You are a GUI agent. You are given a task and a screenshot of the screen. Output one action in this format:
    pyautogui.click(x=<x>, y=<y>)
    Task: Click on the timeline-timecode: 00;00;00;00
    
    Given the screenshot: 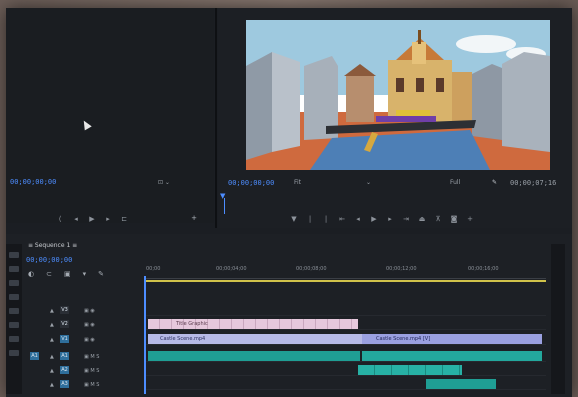 What is the action you would take?
    pyautogui.click(x=49, y=260)
    